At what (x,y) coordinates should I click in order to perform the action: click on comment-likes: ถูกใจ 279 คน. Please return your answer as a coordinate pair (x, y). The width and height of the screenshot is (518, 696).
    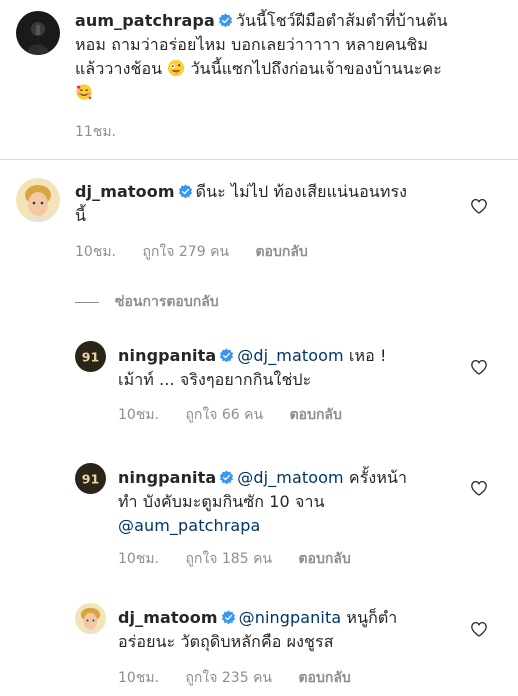
    Looking at the image, I should click on (185, 252).